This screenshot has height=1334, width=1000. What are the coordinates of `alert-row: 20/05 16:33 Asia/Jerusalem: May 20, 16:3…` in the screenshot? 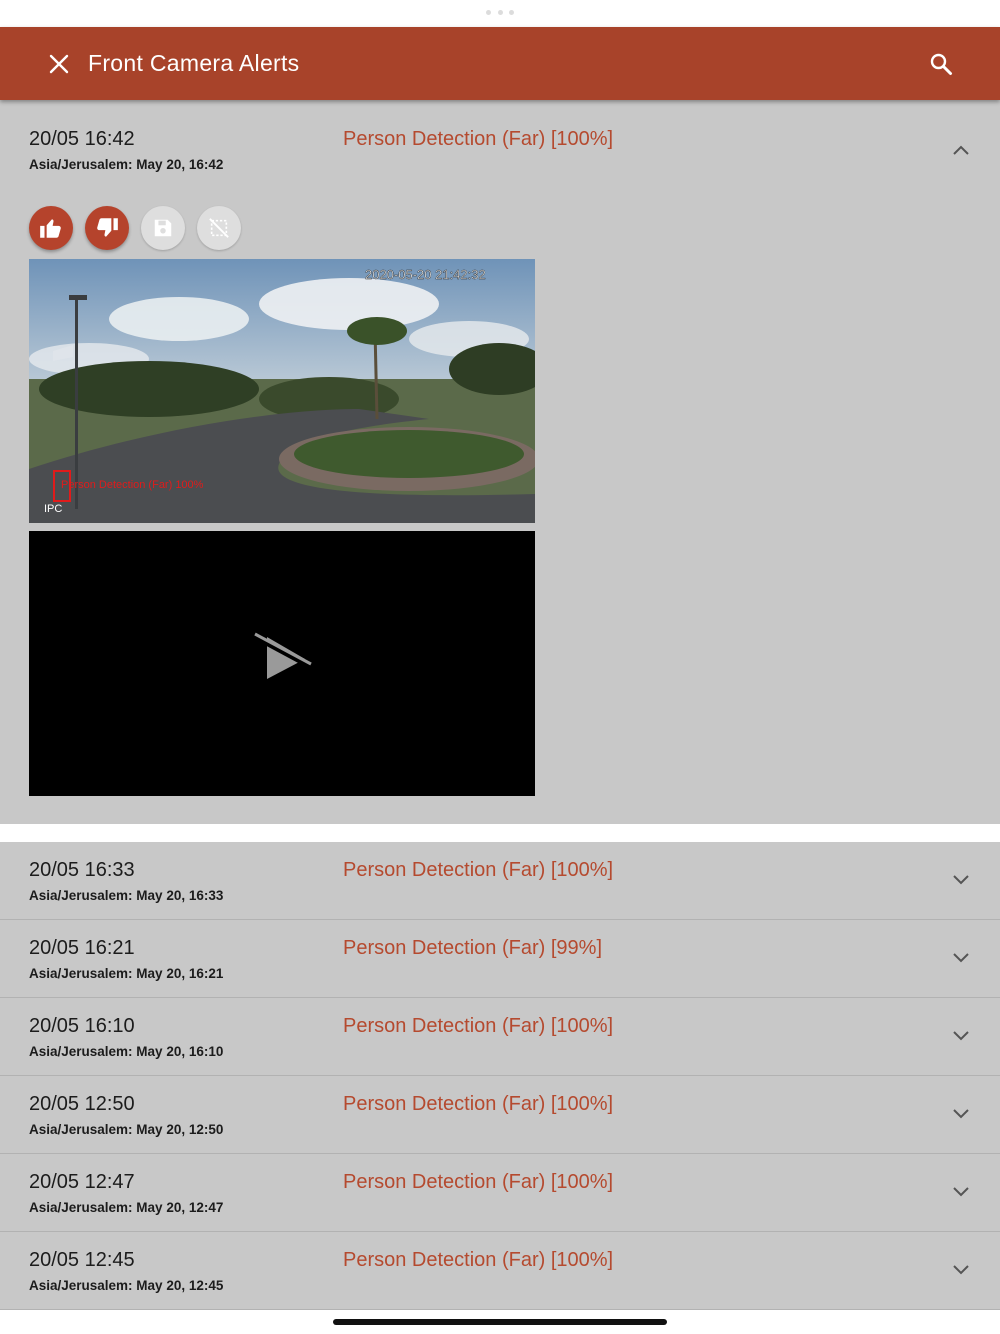 It's located at (500, 881).